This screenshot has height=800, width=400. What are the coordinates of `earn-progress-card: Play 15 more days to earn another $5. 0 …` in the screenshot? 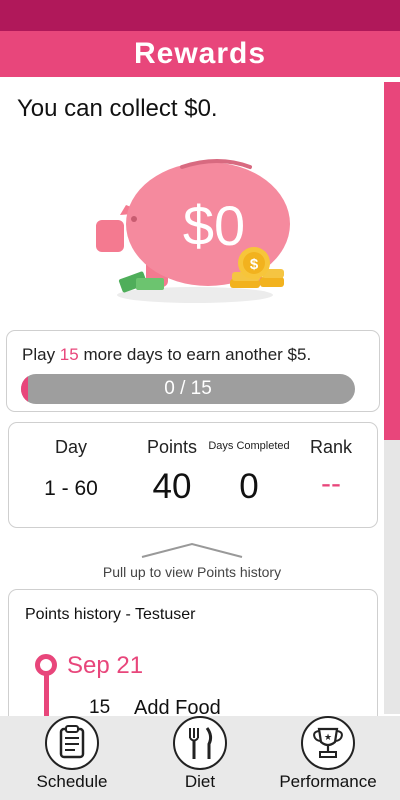 It's located at (193, 371).